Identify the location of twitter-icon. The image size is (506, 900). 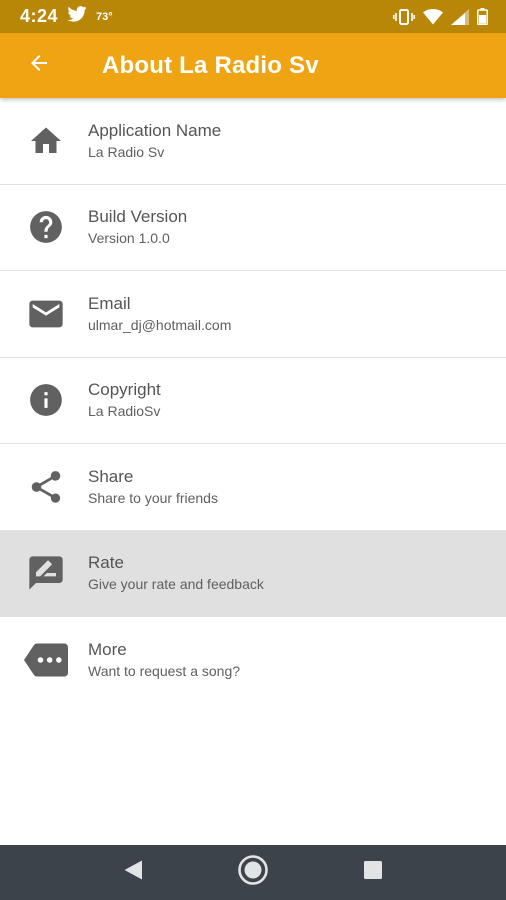
(77, 16).